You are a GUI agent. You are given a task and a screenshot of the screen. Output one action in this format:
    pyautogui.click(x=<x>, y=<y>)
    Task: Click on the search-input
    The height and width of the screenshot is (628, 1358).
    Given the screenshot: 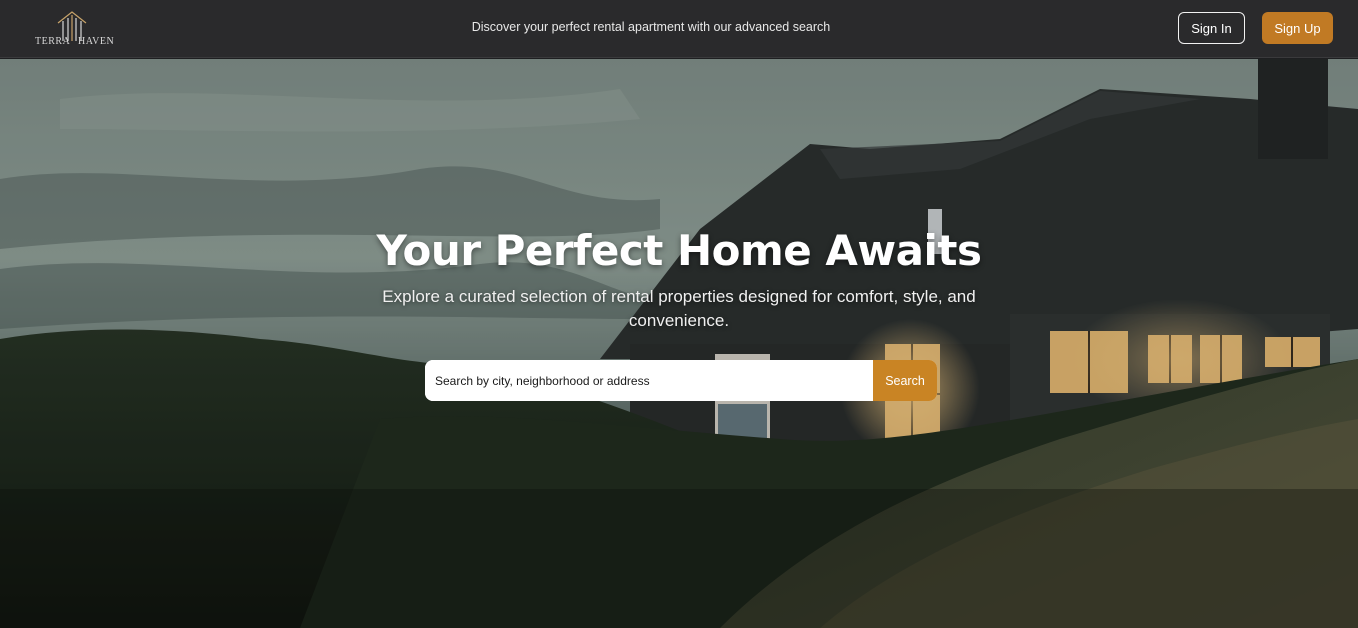 What is the action you would take?
    pyautogui.click(x=649, y=380)
    